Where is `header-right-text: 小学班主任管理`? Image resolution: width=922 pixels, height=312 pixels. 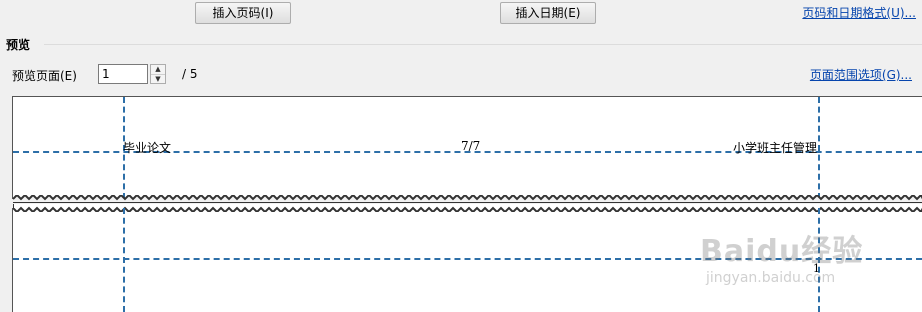
header-right-text: 小学班主任管理 is located at coordinates (775, 148).